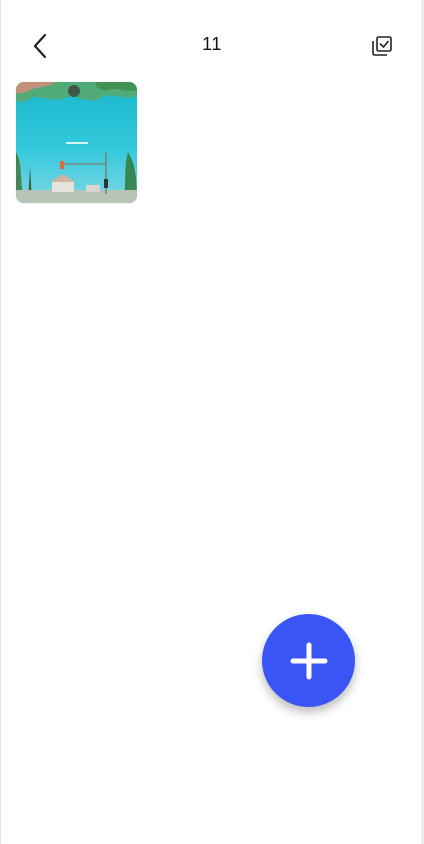 This screenshot has width=424, height=844. I want to click on multi-select-icon, so click(382, 46).